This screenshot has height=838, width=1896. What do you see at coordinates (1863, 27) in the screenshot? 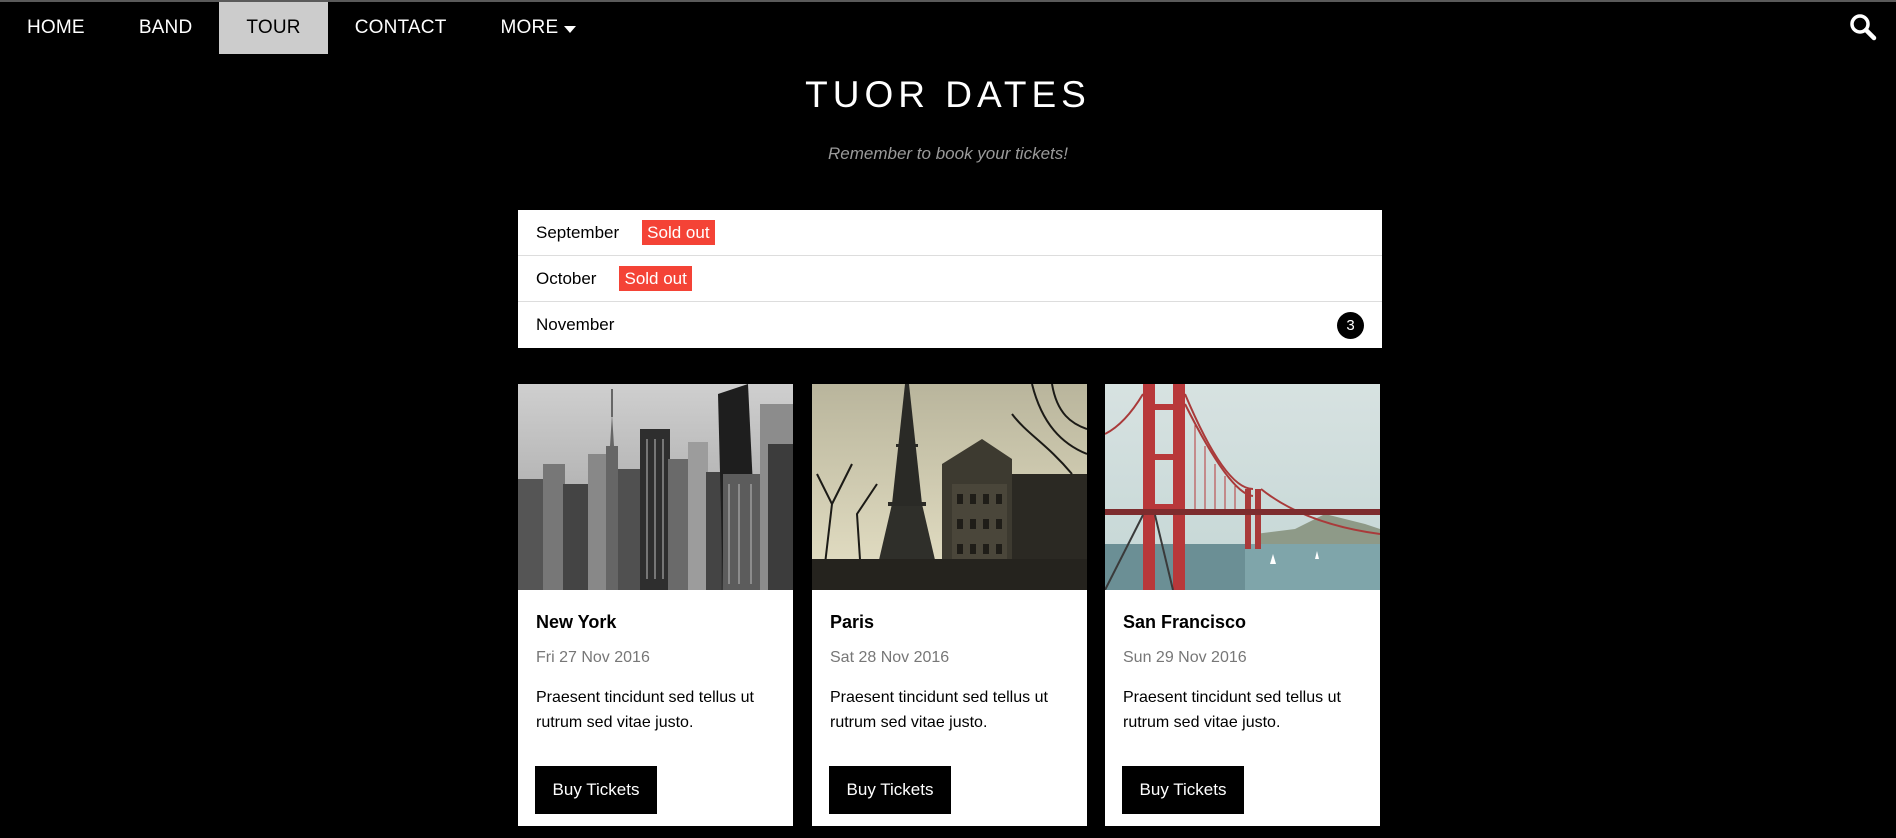
I see `search-icon` at bounding box center [1863, 27].